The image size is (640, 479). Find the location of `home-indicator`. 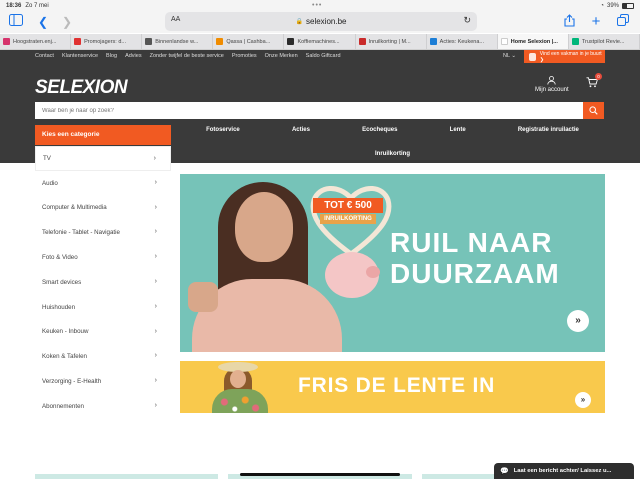

home-indicator is located at coordinates (320, 474).